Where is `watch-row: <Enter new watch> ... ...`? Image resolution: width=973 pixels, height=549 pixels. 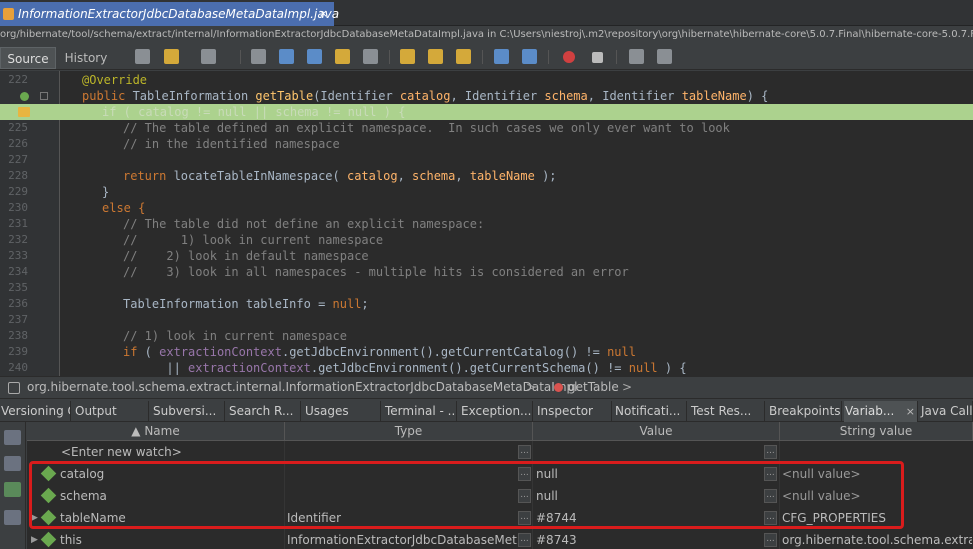 watch-row: <Enter new watch> ... ... is located at coordinates (500, 452).